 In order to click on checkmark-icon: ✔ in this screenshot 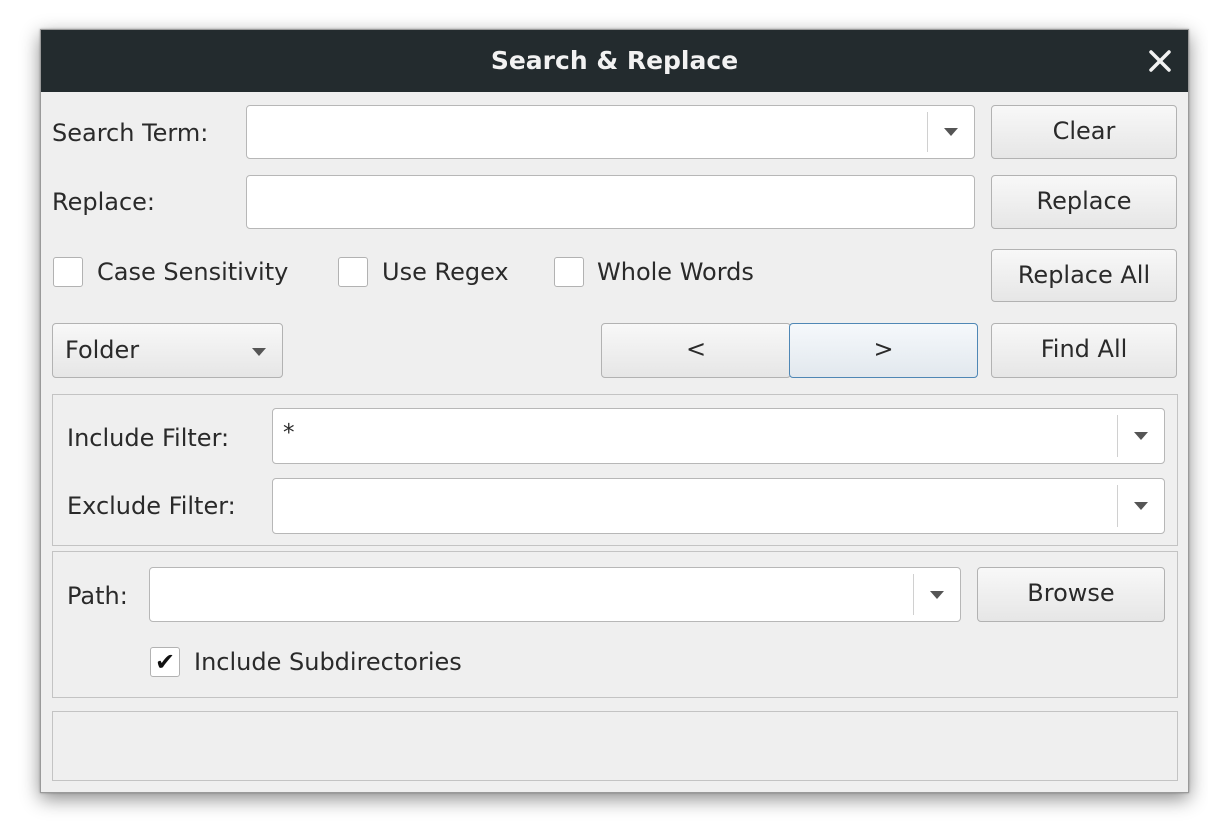, I will do `click(165, 662)`.